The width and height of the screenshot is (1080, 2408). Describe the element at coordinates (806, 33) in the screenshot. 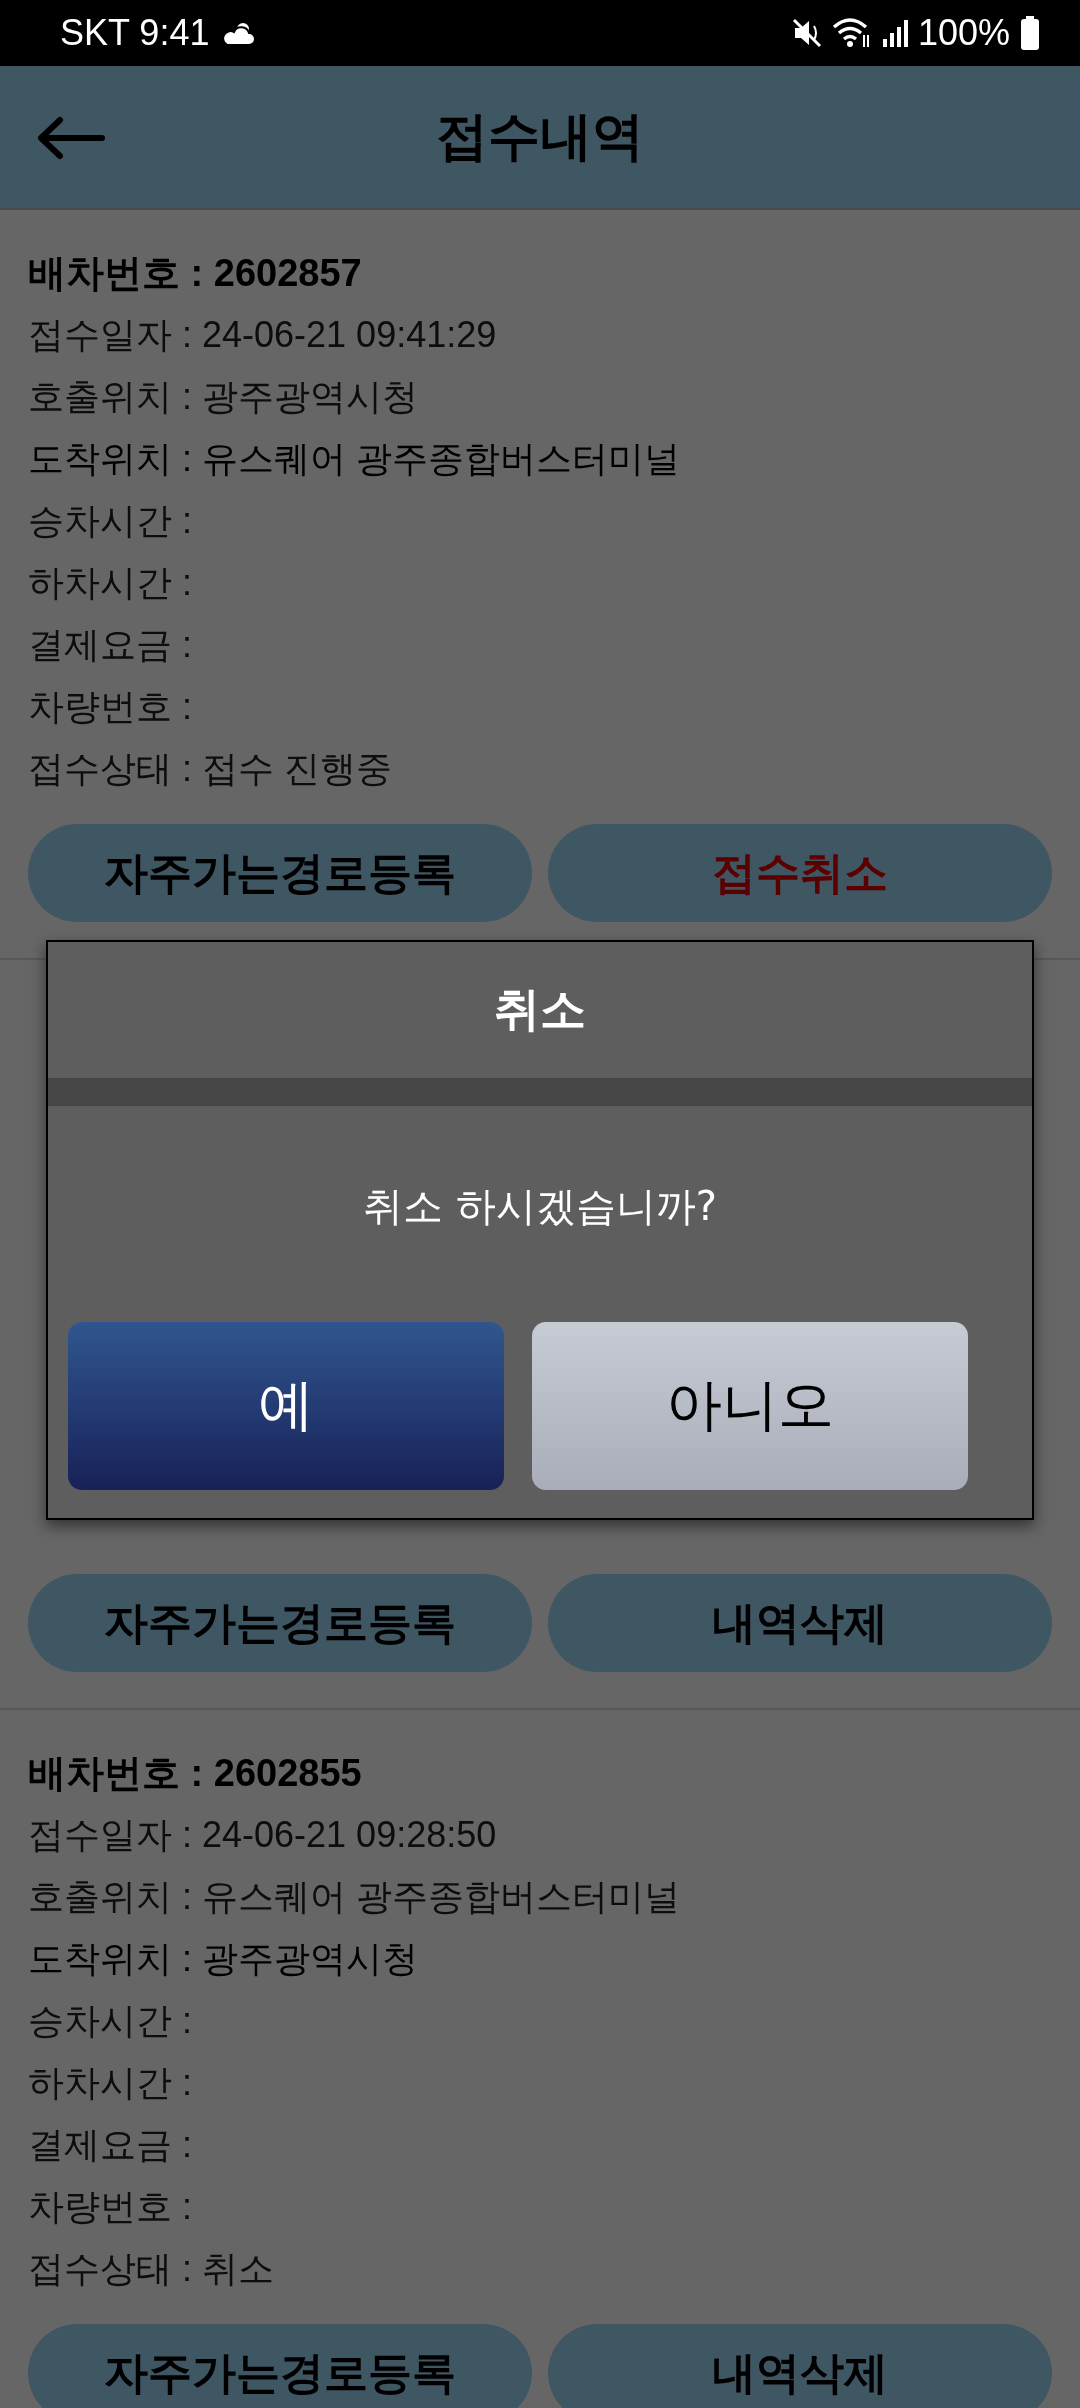

I see `mute-icon` at that location.